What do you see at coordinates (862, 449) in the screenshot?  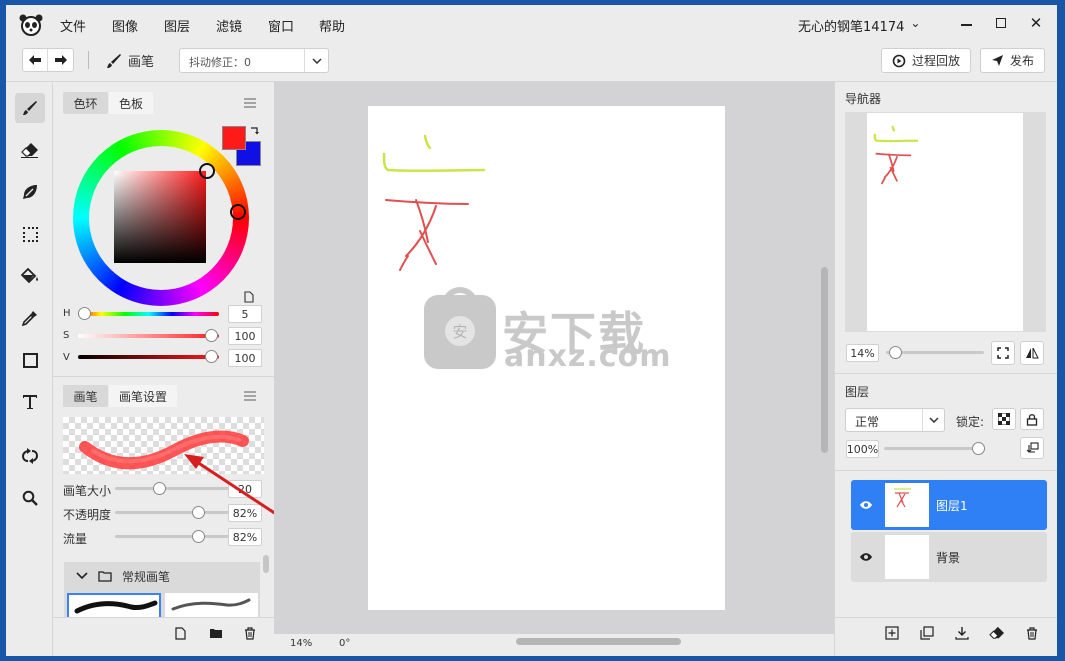 I see `layer-opacity-value: 100%` at bounding box center [862, 449].